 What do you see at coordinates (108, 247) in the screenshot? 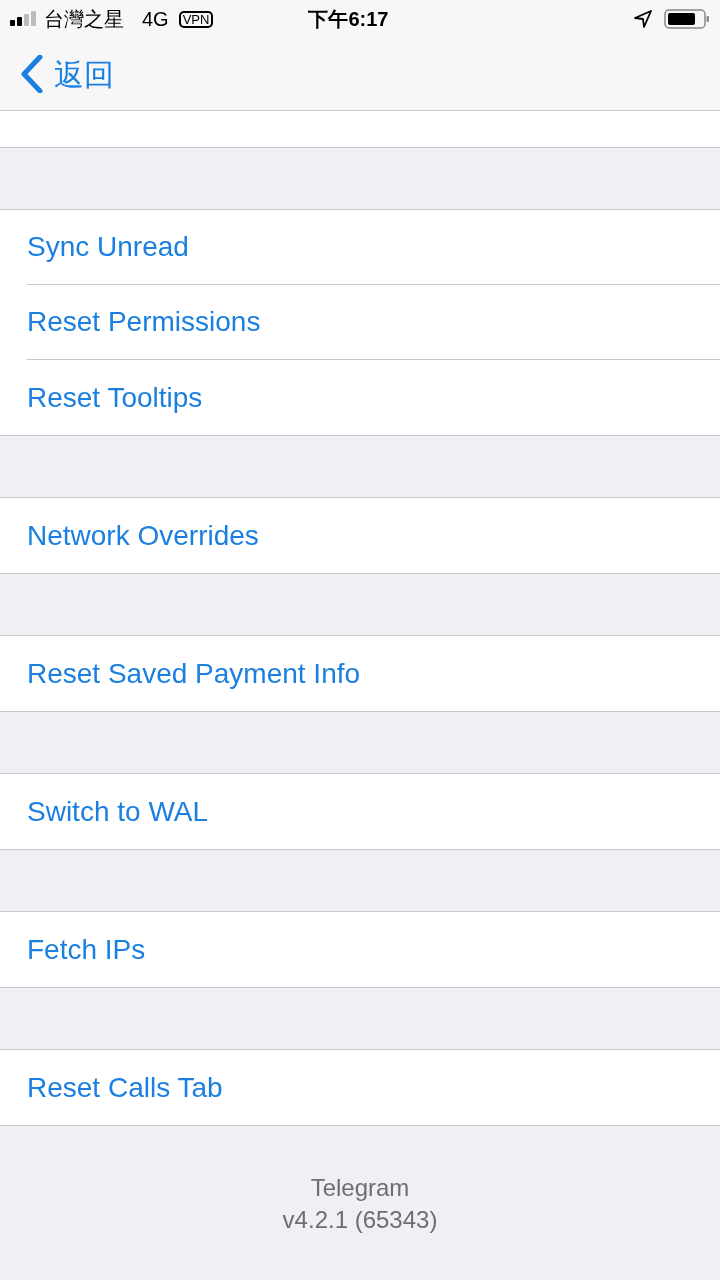
I see `menu-item: Sync Unread` at bounding box center [108, 247].